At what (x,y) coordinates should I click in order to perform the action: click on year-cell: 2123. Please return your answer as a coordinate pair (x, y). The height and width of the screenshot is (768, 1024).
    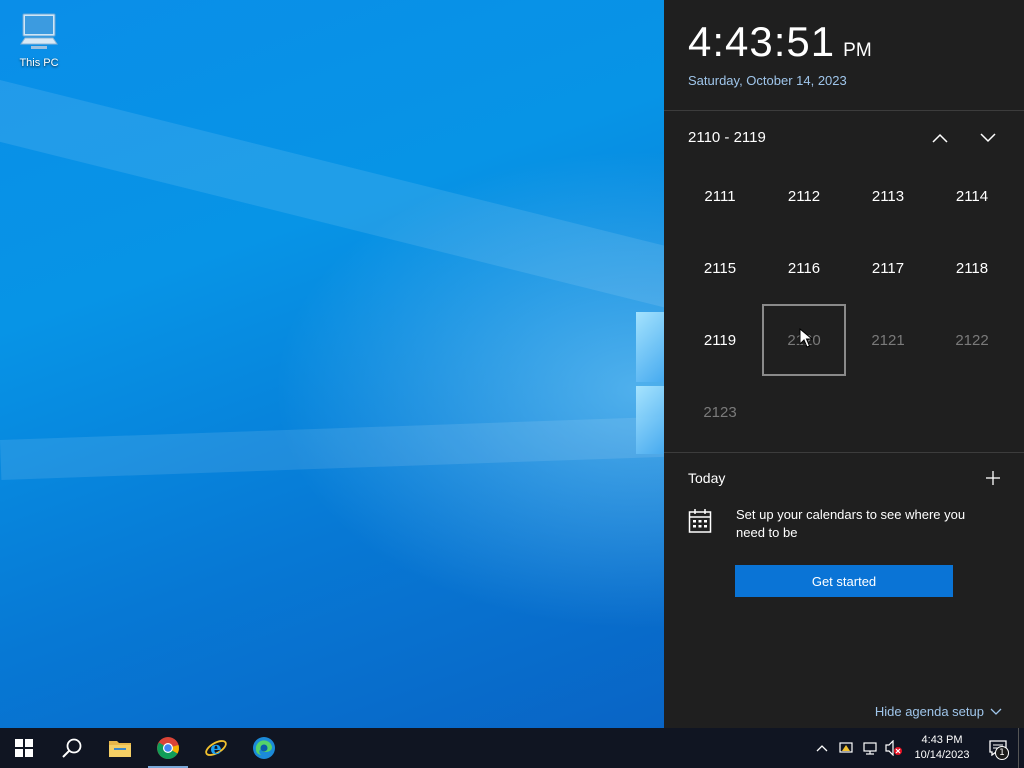
    Looking at the image, I should click on (720, 412).